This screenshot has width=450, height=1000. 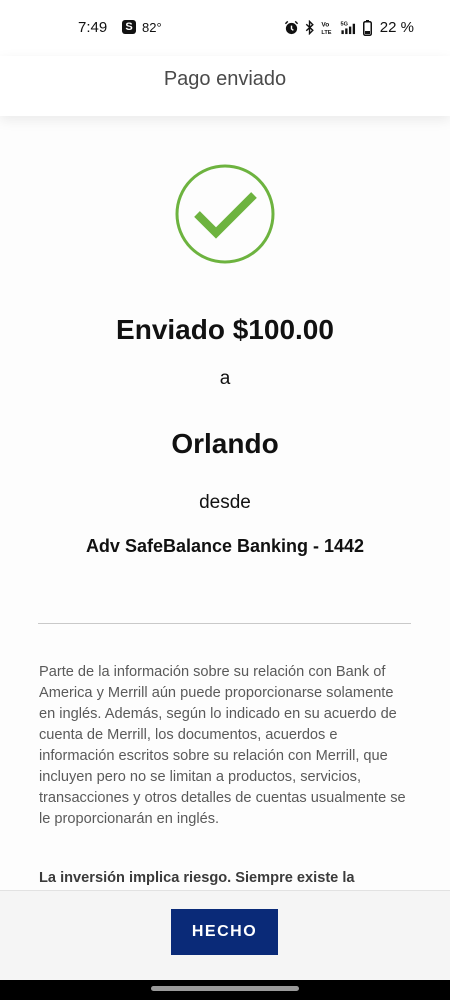 I want to click on 5g-signal-icon: 5G, so click(x=348, y=27).